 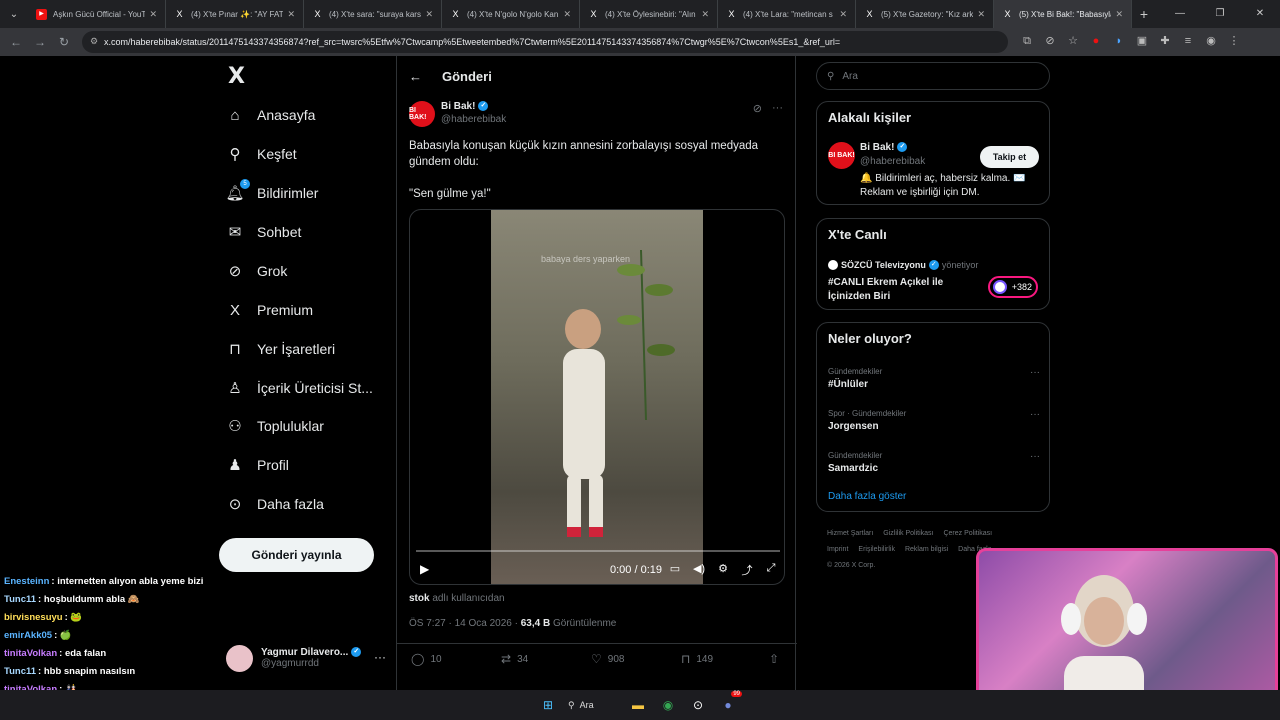 What do you see at coordinates (697, 659) in the screenshot?
I see `bookmark-button: ⊓ 149` at bounding box center [697, 659].